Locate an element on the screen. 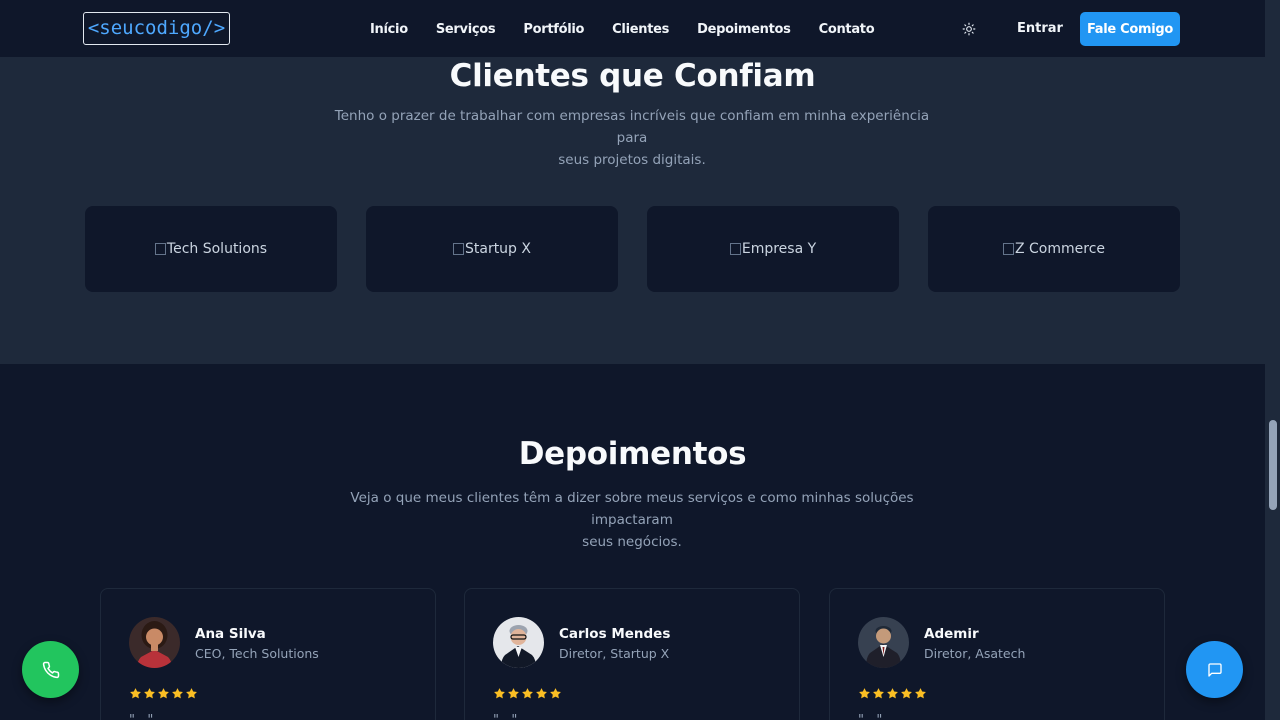  client-logo-card: Z Commerce is located at coordinates (1054, 249).